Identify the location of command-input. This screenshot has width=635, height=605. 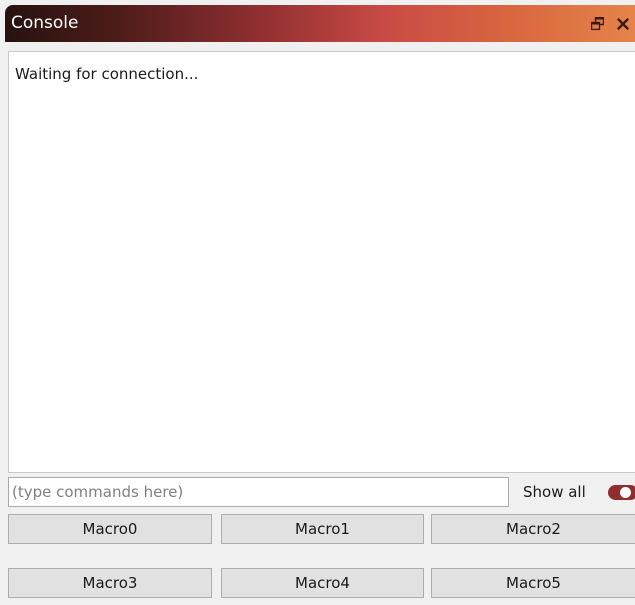
(258, 492).